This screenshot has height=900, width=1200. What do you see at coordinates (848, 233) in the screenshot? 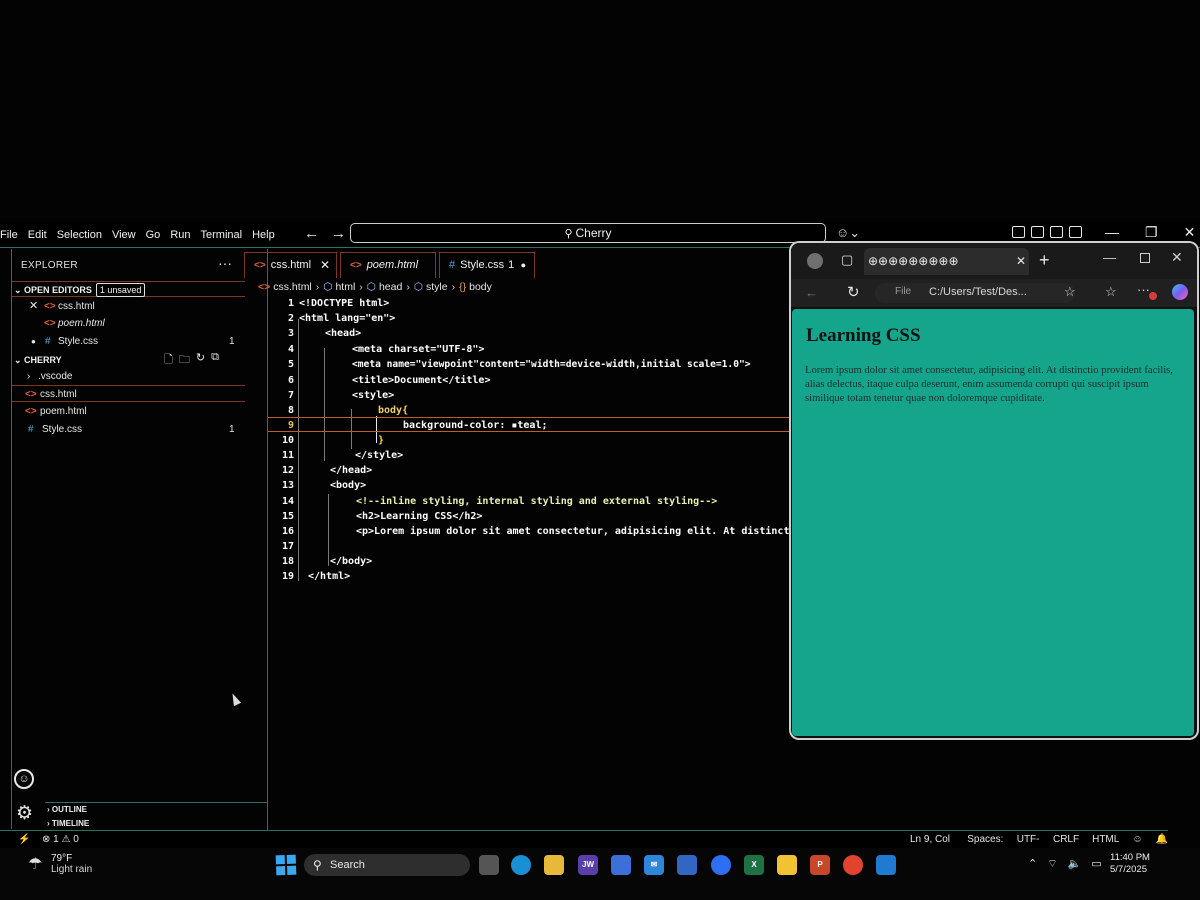
I see `copilot-icon: ☺⌄` at bounding box center [848, 233].